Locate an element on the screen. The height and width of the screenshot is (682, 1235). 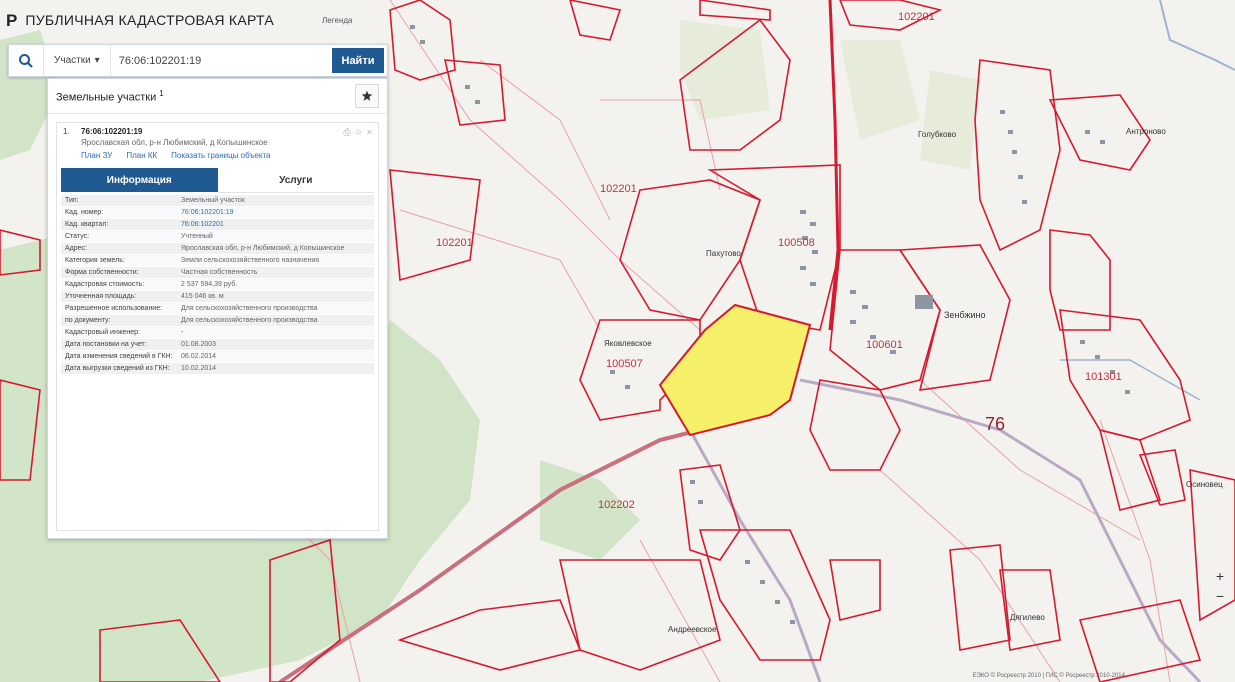
results-header: Земельные участки 1 is located at coordinates (217, 96).